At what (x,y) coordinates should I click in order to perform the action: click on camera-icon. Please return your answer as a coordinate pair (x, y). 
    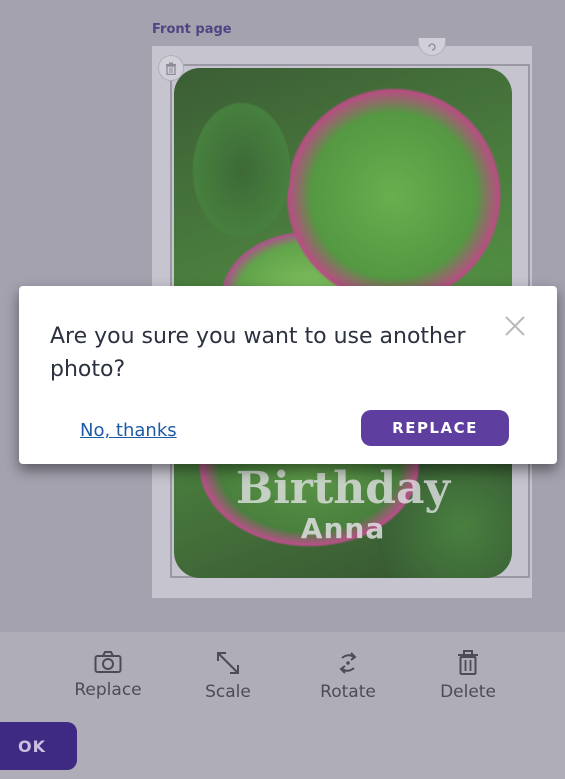
    Looking at the image, I should click on (108, 662).